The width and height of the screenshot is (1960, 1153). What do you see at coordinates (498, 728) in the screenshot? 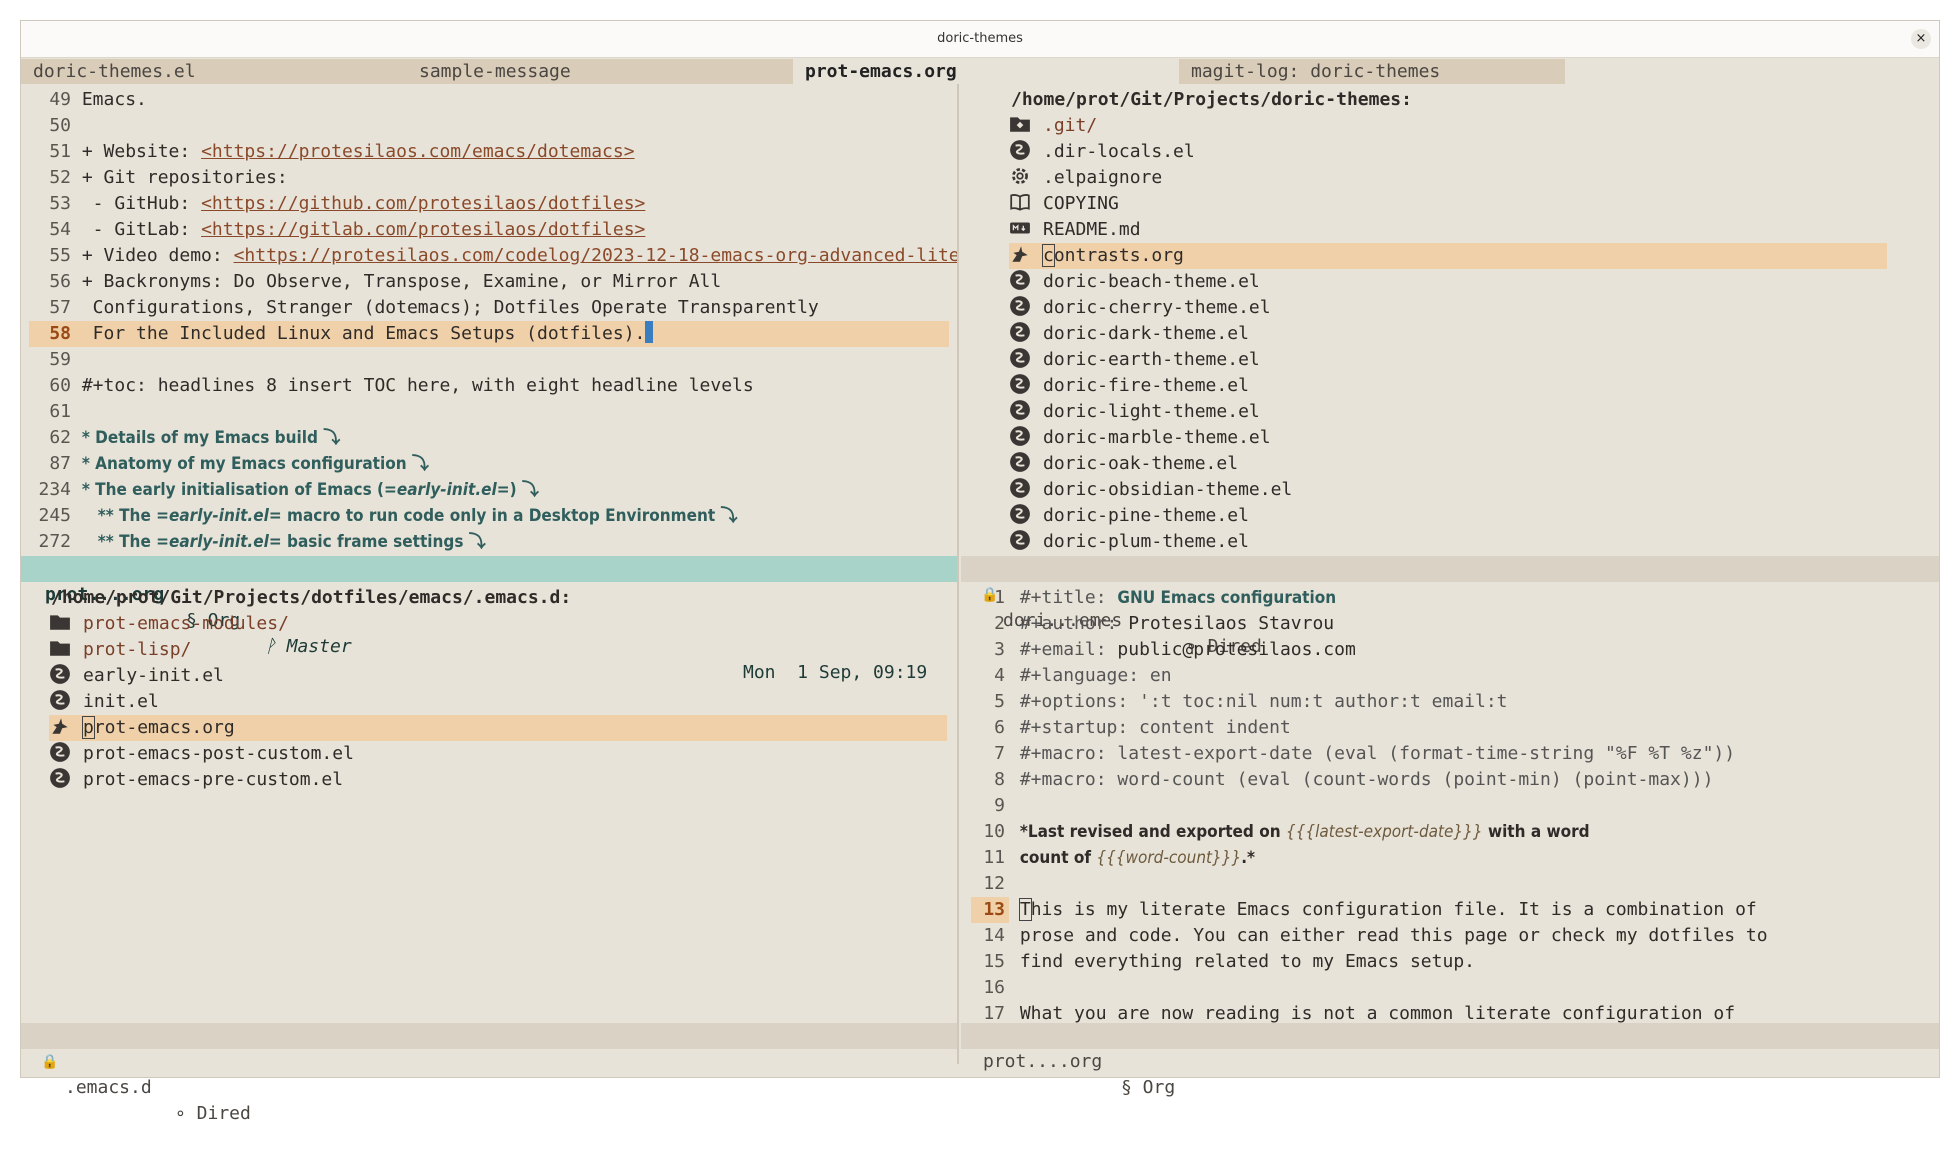
I see `dired-entry: prot-emacs.org` at bounding box center [498, 728].